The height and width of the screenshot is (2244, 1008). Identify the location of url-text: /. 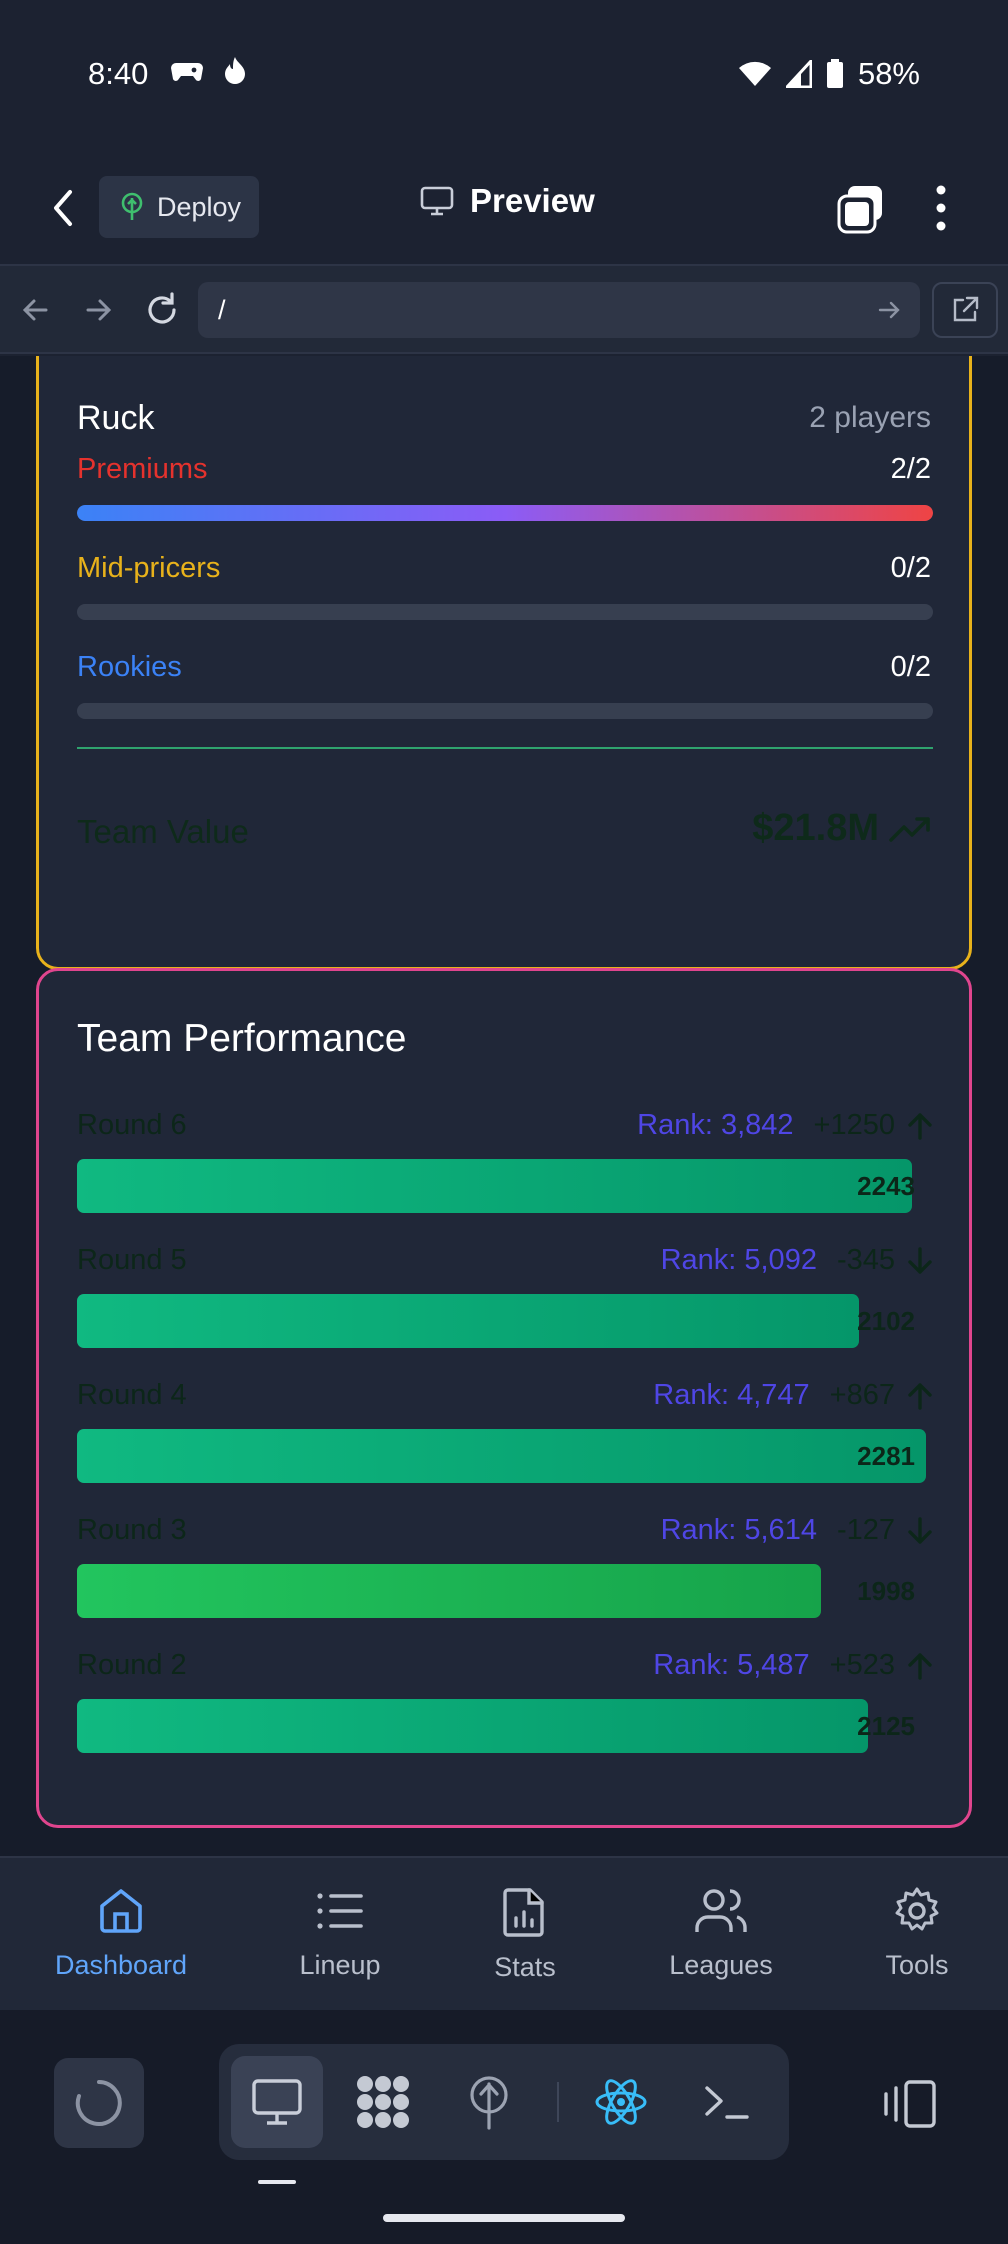
(222, 310).